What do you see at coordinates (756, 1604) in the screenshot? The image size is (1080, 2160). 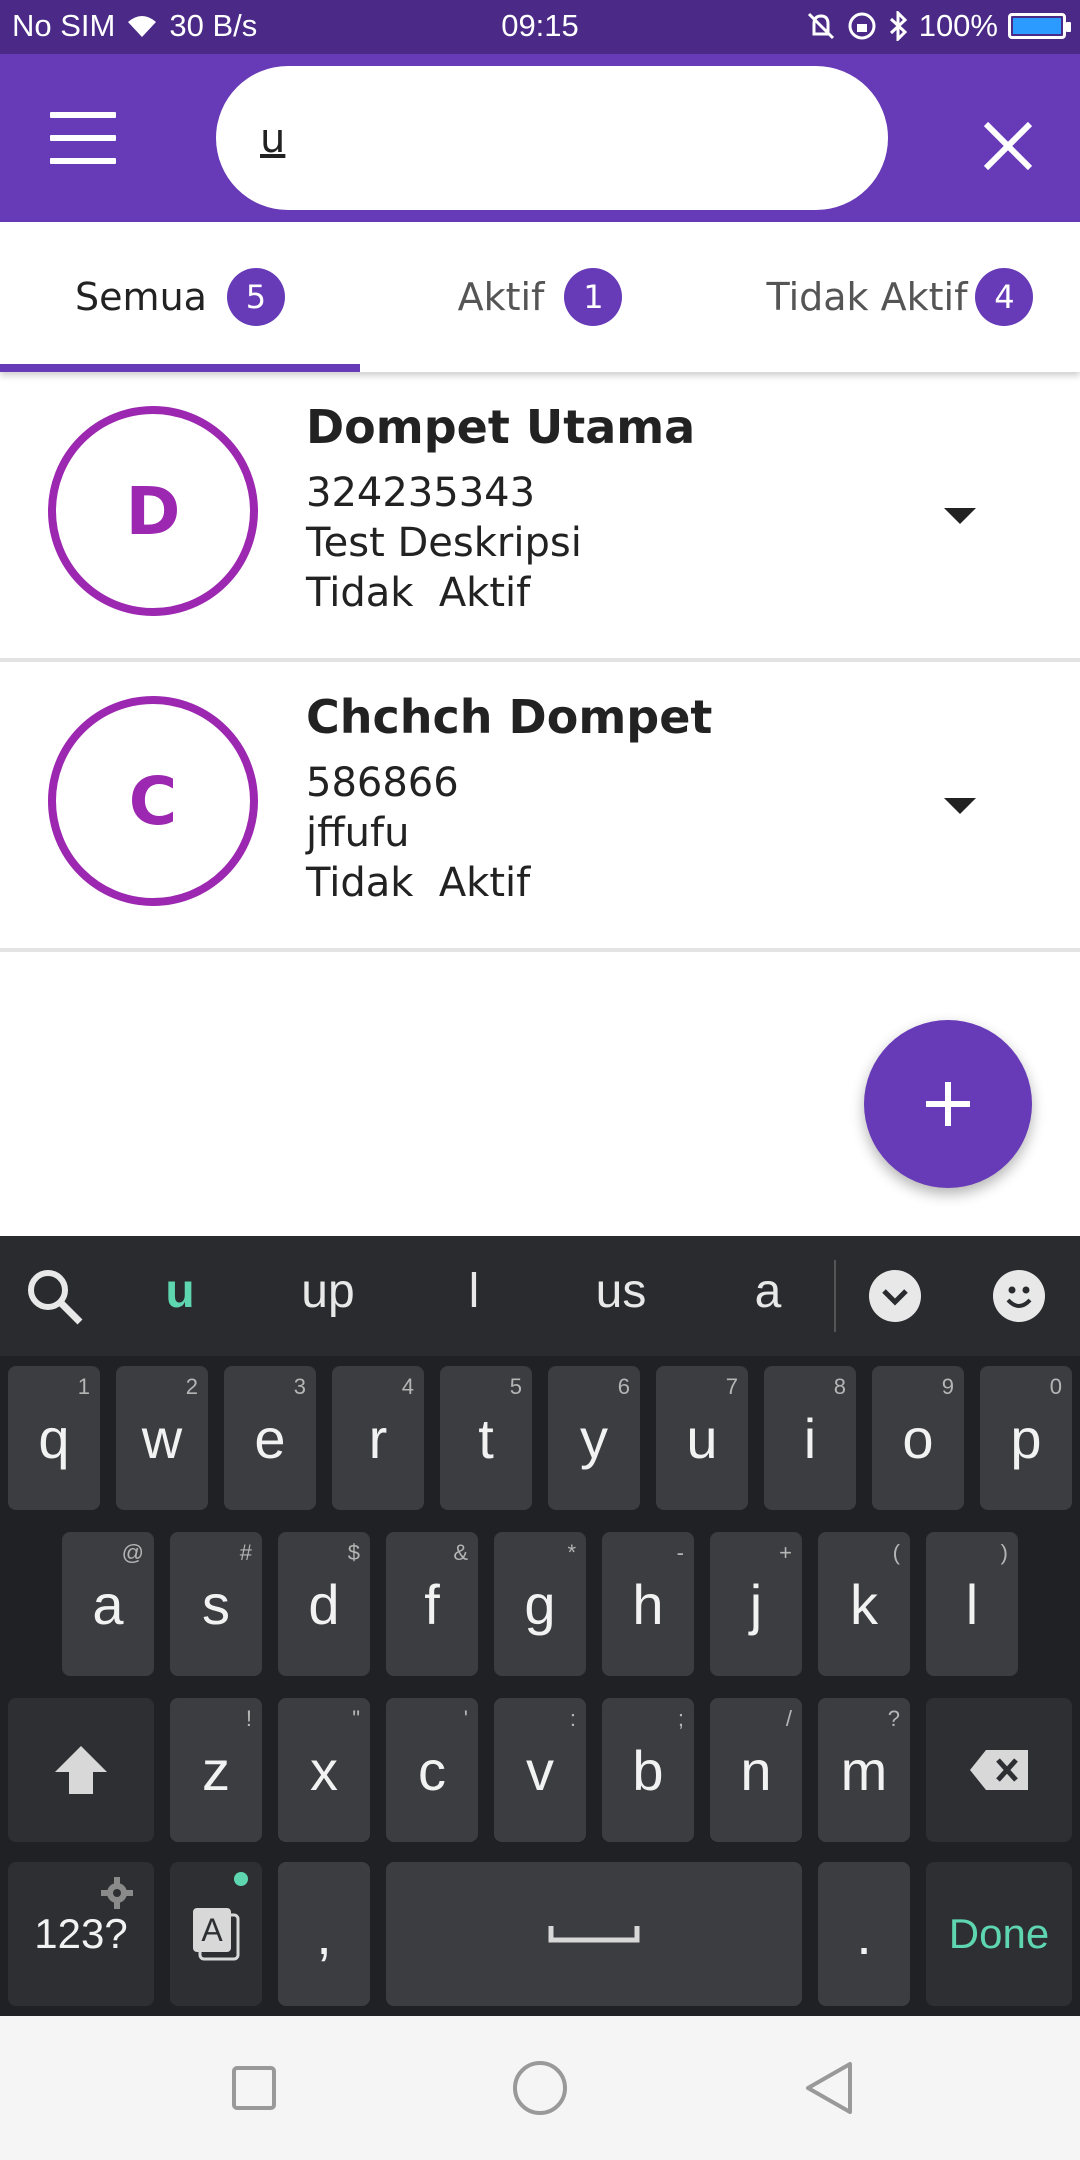 I see `key-j: + j` at bounding box center [756, 1604].